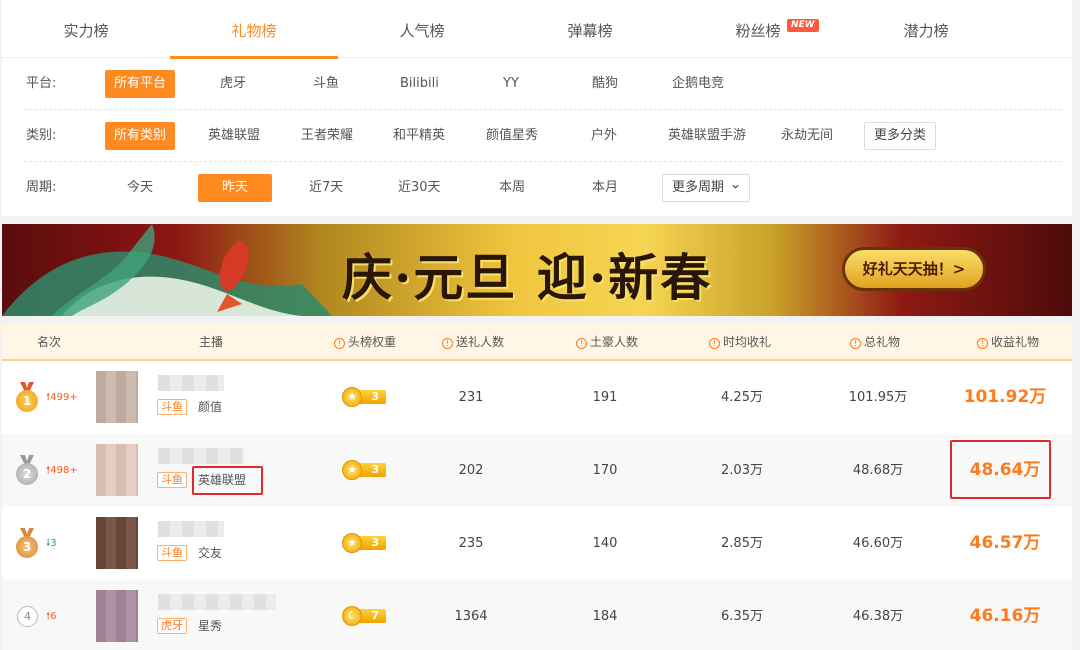 This screenshot has width=1080, height=650. I want to click on ranking-tabs: 实力榜 礼物榜 人气榜 弹幕榜 粉丝榜 NEW 潜力榜, so click(537, 29).